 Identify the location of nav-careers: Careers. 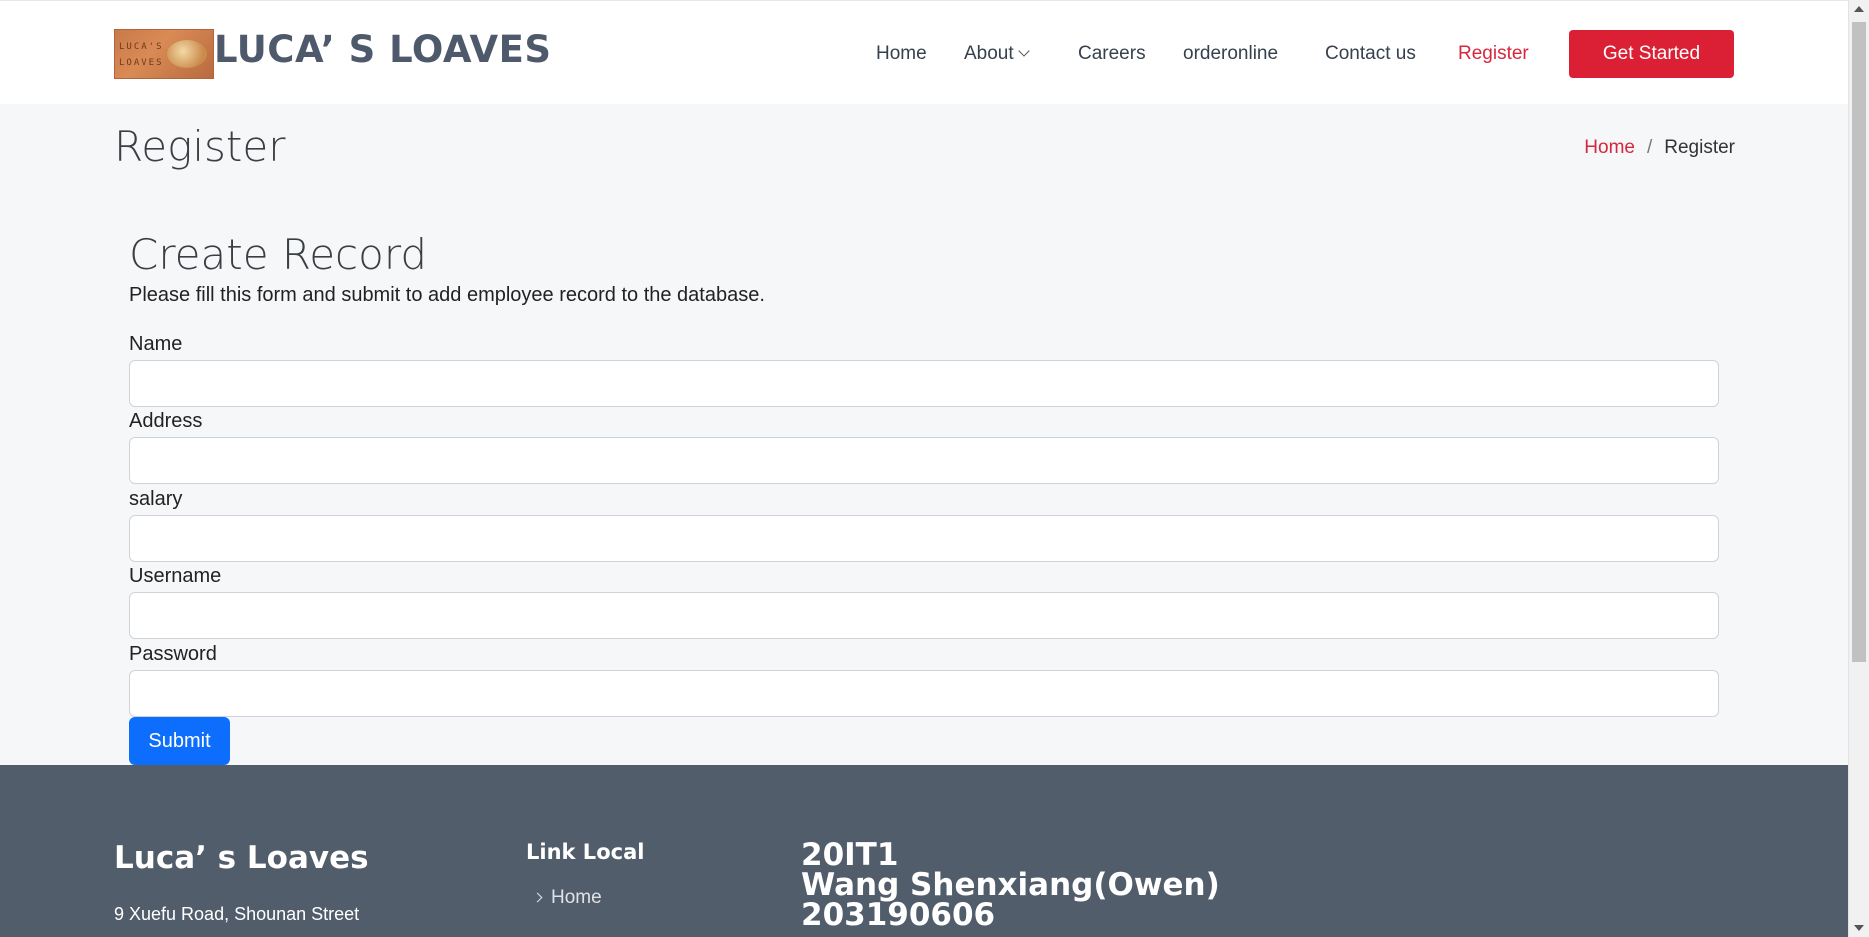
(1112, 54).